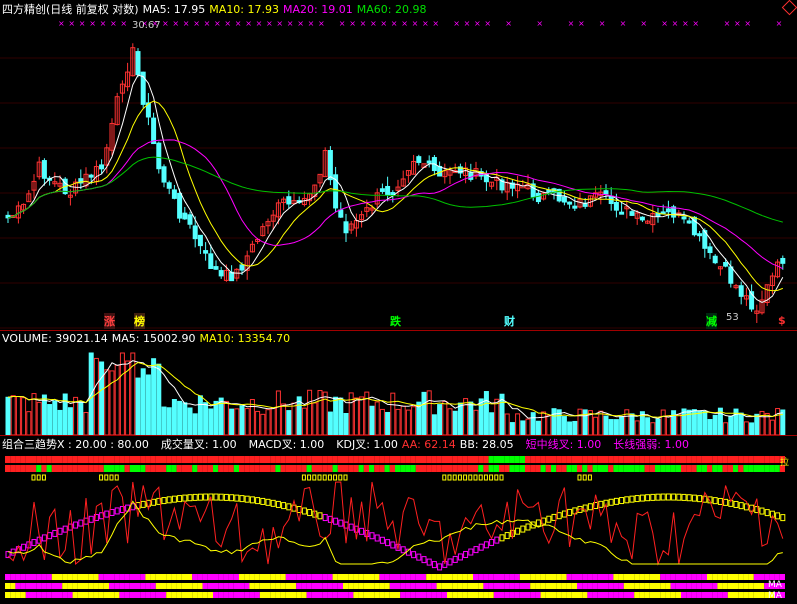 This screenshot has height=604, width=797. Describe the element at coordinates (398, 391) in the screenshot. I see `volume-chart` at that location.